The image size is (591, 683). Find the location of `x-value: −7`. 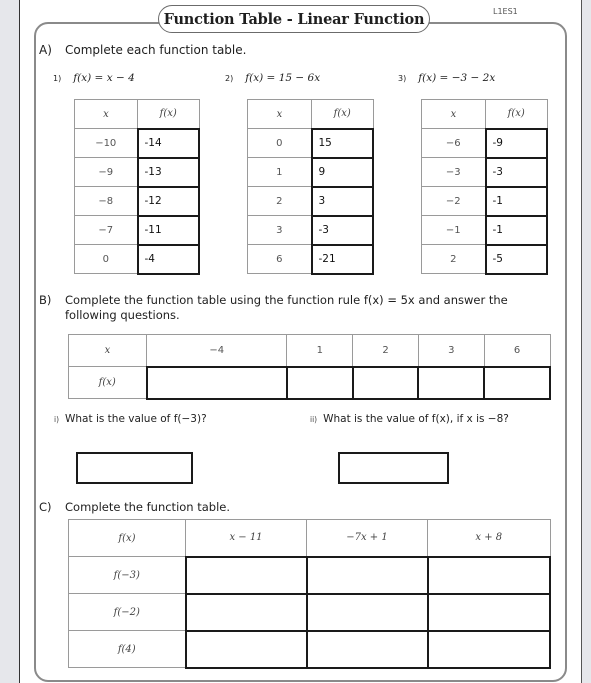

x-value: −7 is located at coordinates (106, 230).